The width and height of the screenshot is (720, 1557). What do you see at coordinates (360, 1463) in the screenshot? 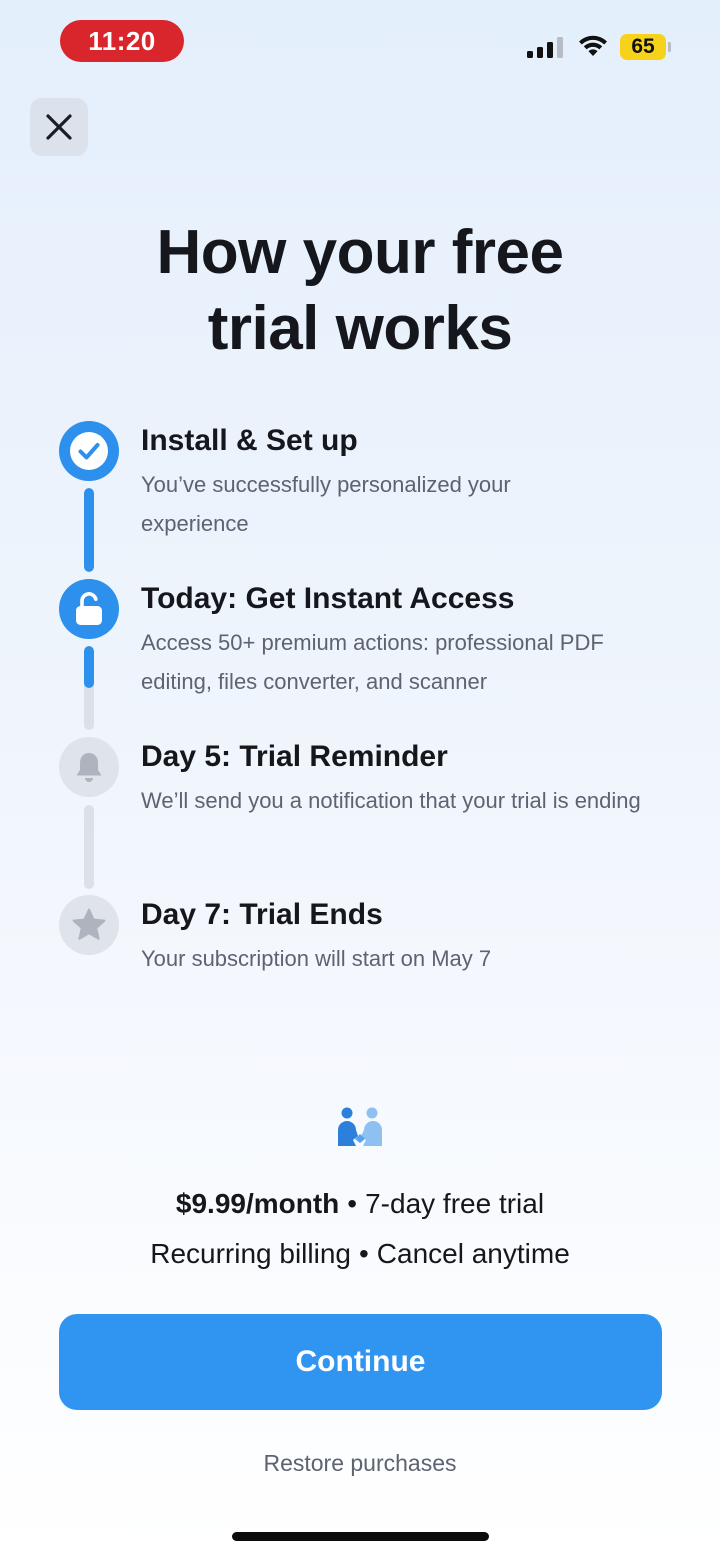
I see `restore-purchases-link: Restore purchases` at bounding box center [360, 1463].